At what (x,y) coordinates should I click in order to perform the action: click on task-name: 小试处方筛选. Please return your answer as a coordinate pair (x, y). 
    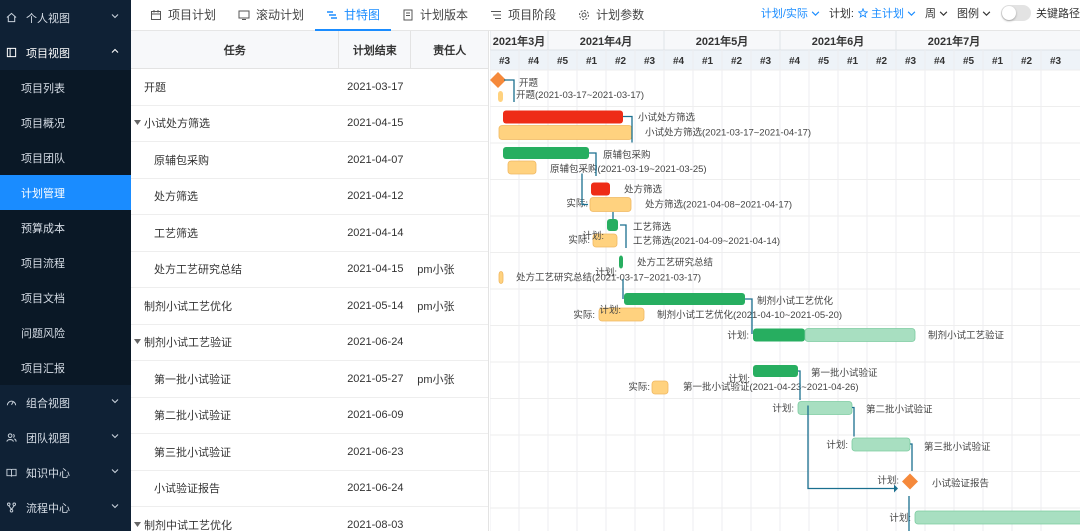
    Looking at the image, I should click on (177, 123).